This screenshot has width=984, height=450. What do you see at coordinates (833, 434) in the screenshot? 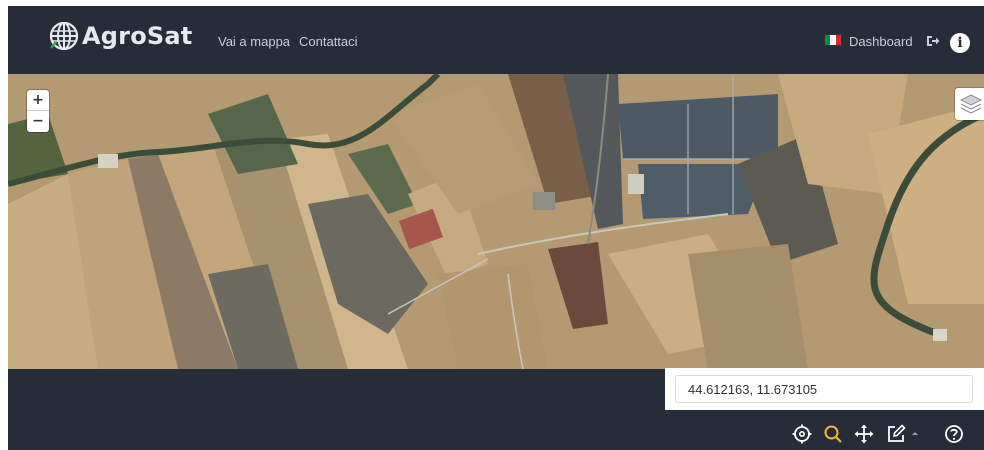
I see `search-icon` at bounding box center [833, 434].